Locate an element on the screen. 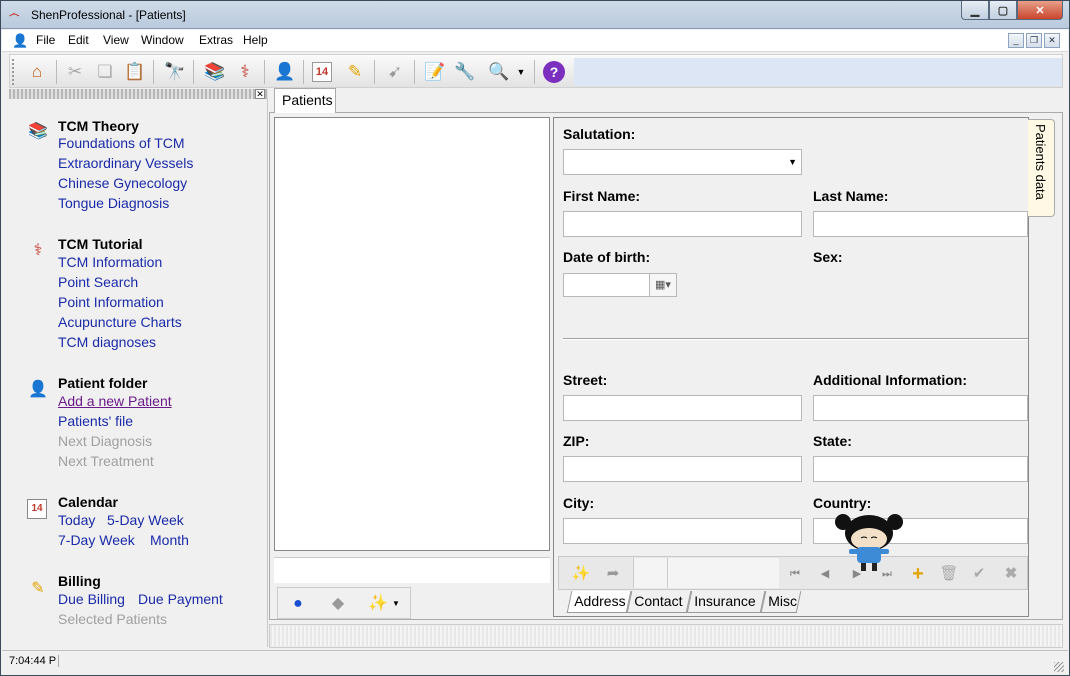 Image resolution: width=1070 pixels, height=676 pixels. link-point-information: Point Information is located at coordinates (111, 302).